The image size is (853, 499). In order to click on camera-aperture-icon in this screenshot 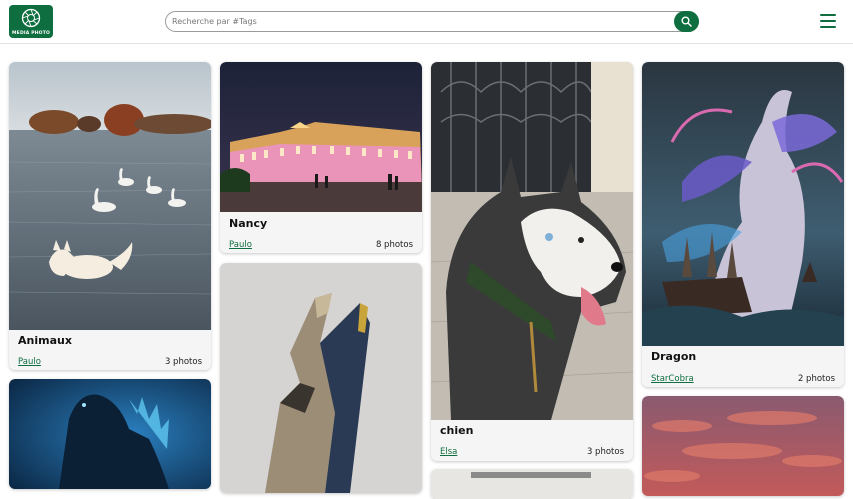, I will do `click(31, 18)`.